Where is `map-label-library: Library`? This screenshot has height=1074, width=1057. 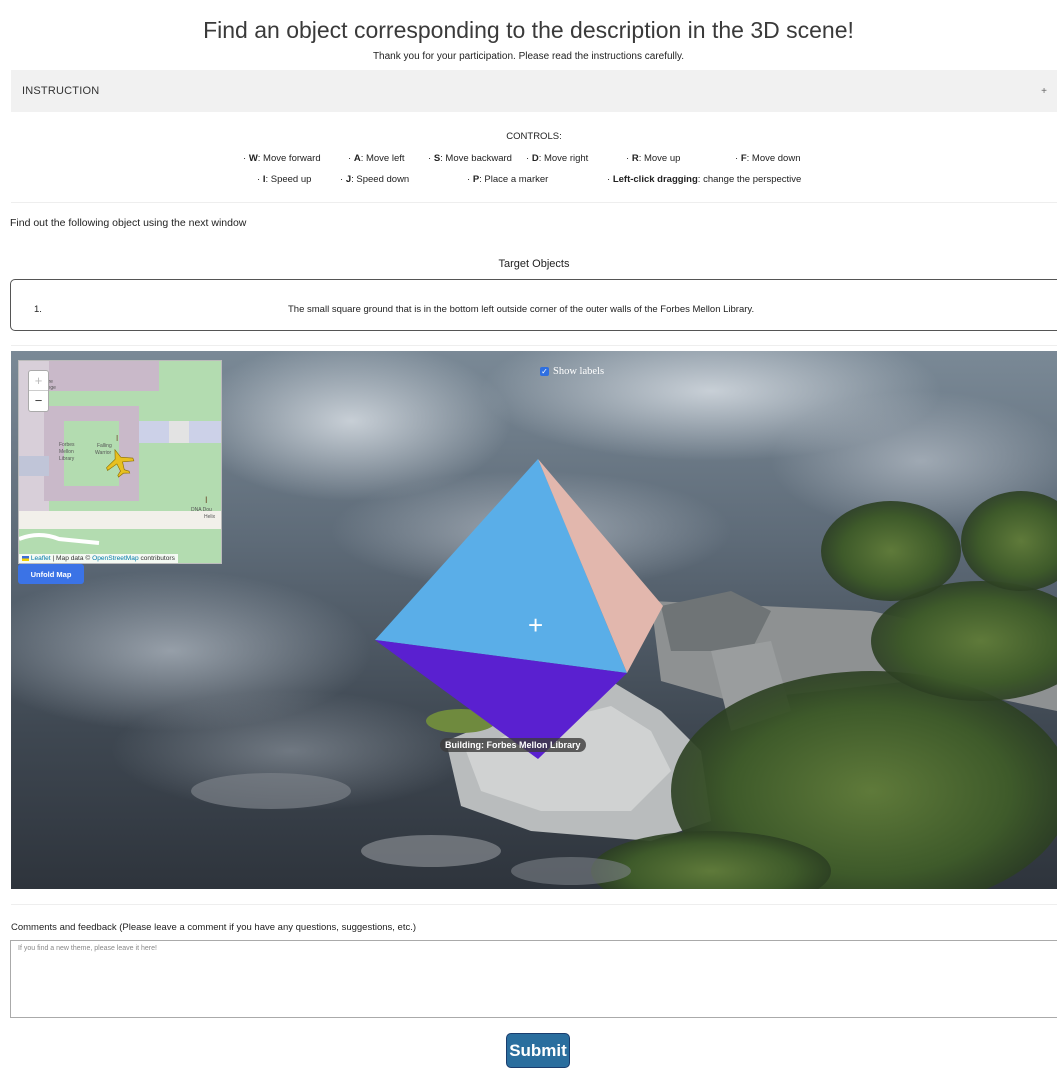
map-label-library: Library is located at coordinates (67, 459).